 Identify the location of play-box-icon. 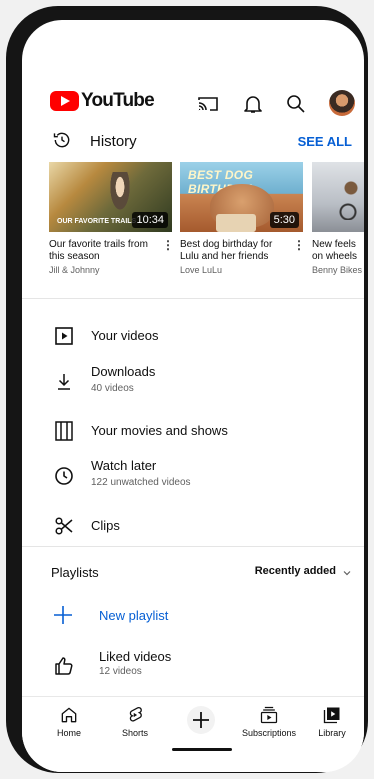
(64, 336).